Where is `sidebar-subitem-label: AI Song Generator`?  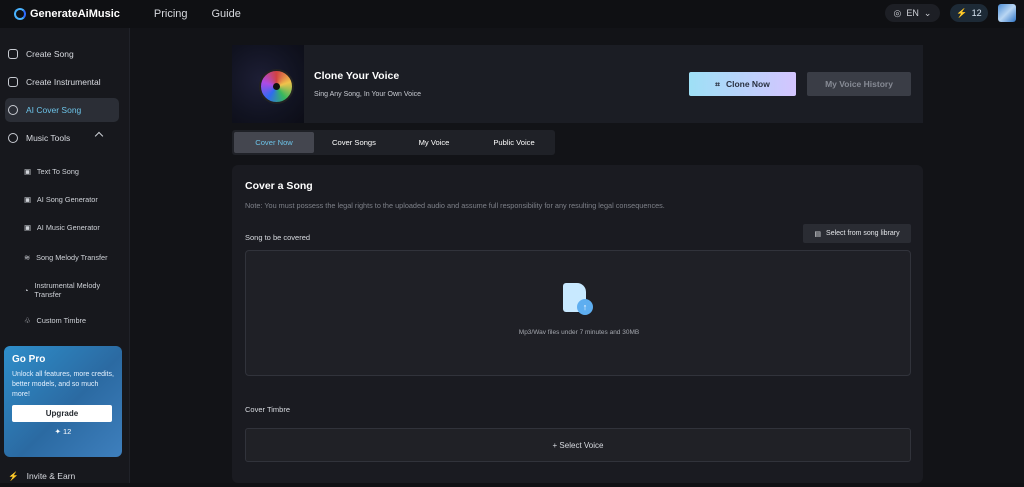 sidebar-subitem-label: AI Song Generator is located at coordinates (67, 199).